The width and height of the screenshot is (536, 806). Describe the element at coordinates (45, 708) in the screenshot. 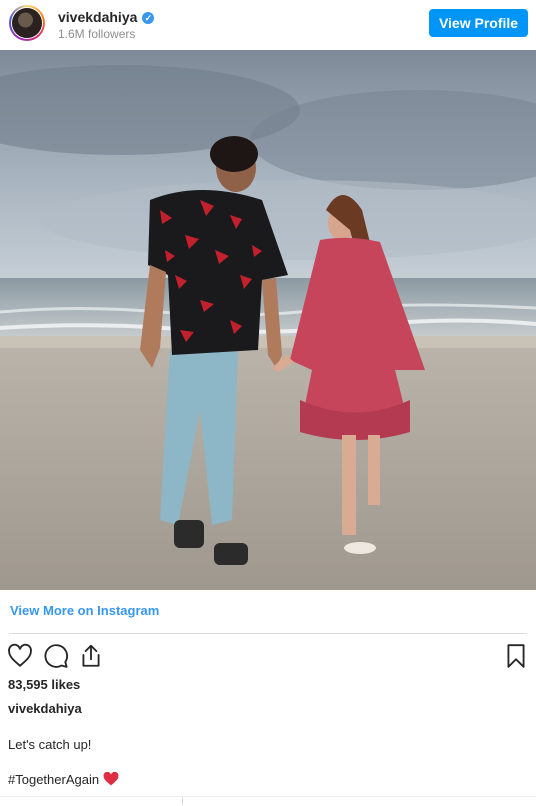

I see `caption-username: vivekdahiya` at that location.